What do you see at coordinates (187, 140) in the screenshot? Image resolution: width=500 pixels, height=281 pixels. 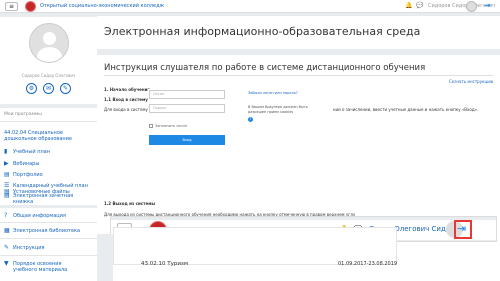 I see `login-button: Вход` at bounding box center [187, 140].